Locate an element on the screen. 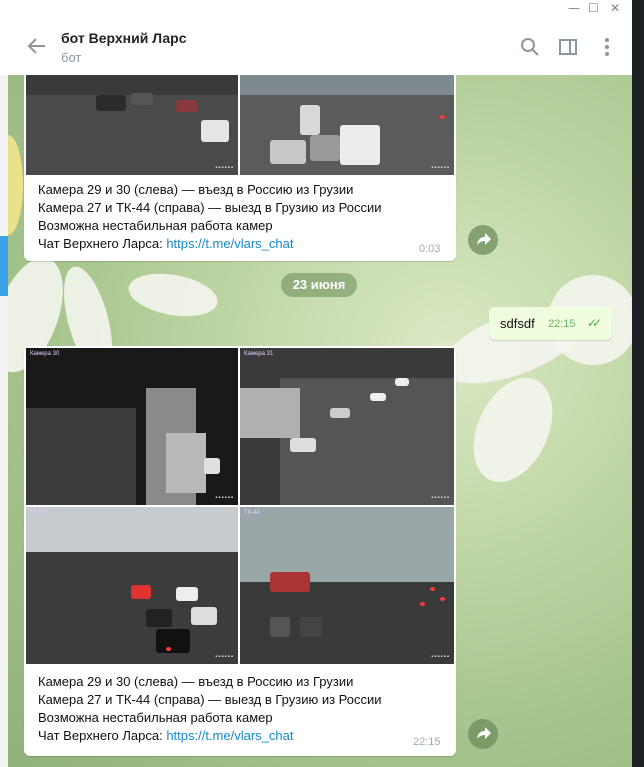 The width and height of the screenshot is (644, 767). close-button: ✕ is located at coordinates (615, 8).